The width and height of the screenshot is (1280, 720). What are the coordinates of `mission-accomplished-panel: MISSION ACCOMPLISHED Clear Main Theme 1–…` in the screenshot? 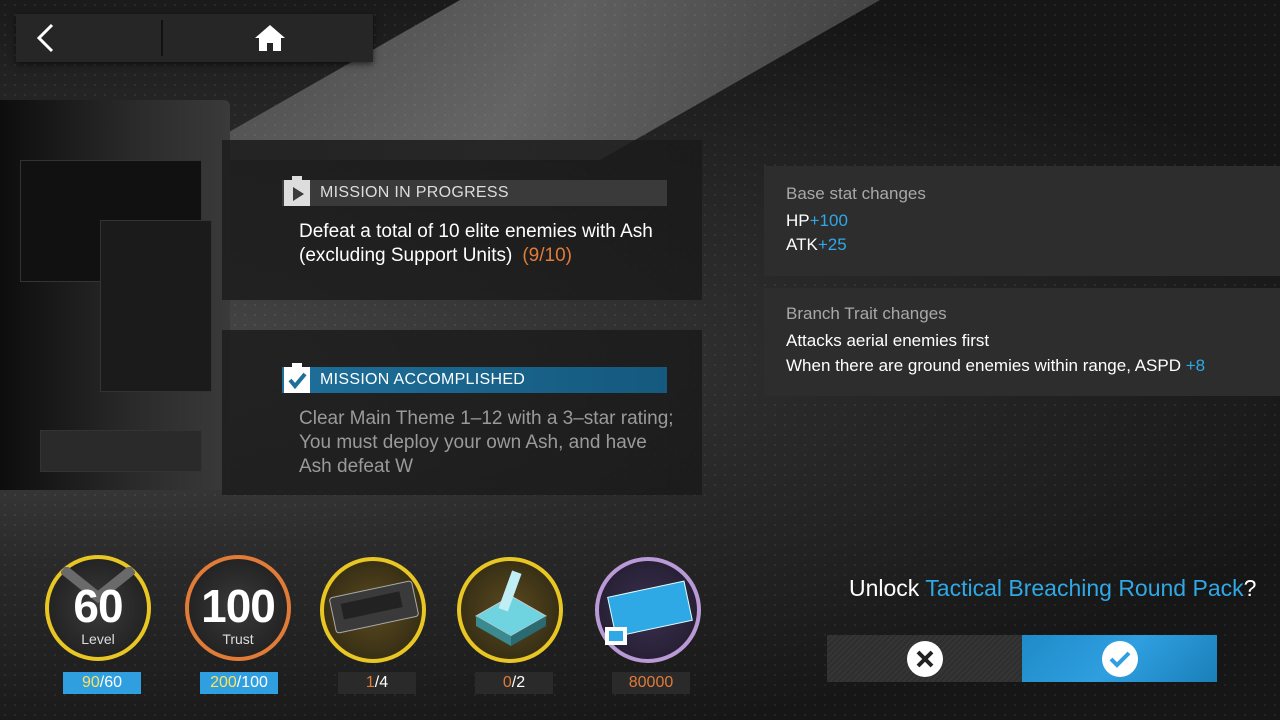 It's located at (462, 412).